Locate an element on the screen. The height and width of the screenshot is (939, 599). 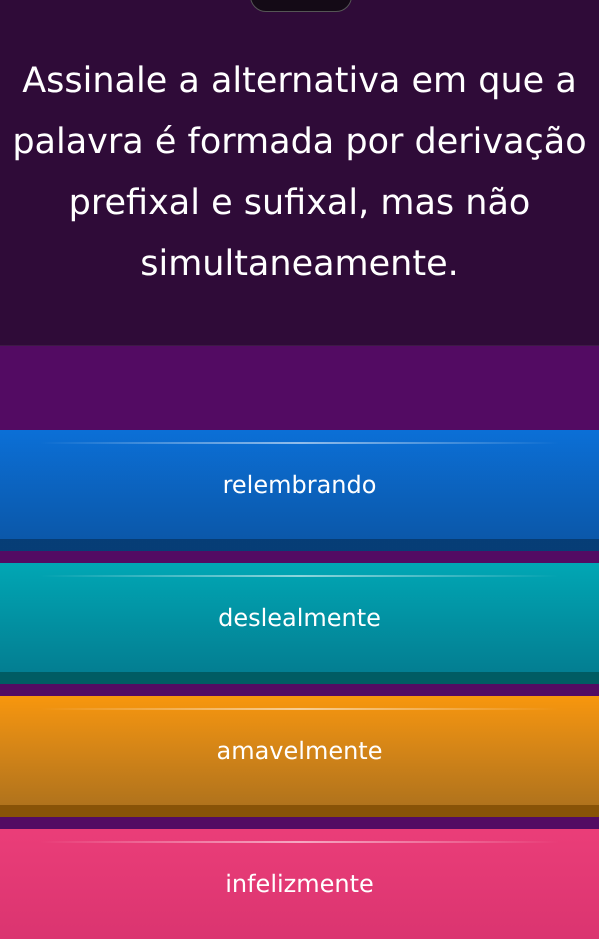
answer-option: deslealmente is located at coordinates (299, 623).